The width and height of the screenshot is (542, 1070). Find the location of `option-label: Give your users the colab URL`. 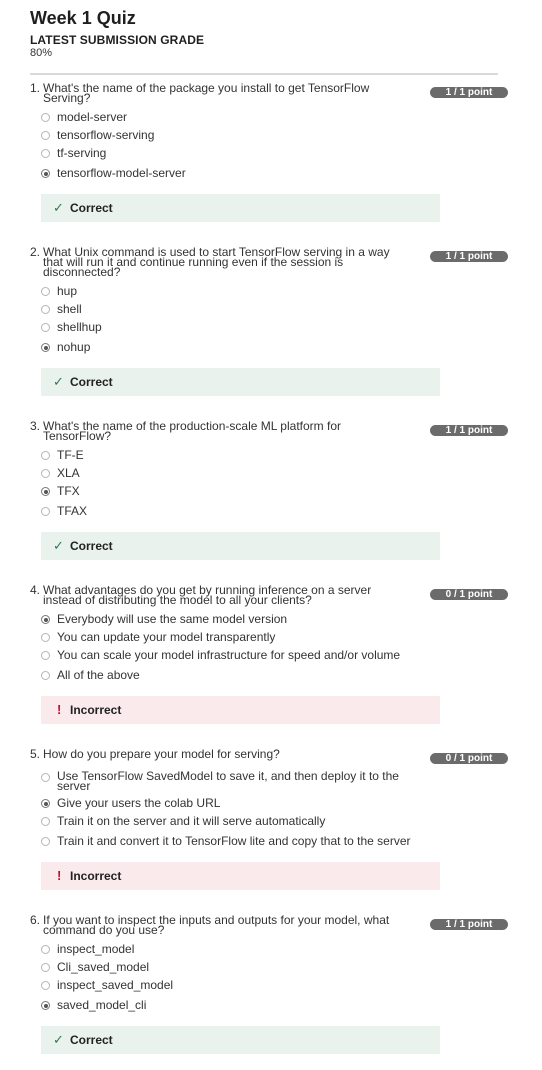

option-label: Give your users the colab URL is located at coordinates (139, 803).